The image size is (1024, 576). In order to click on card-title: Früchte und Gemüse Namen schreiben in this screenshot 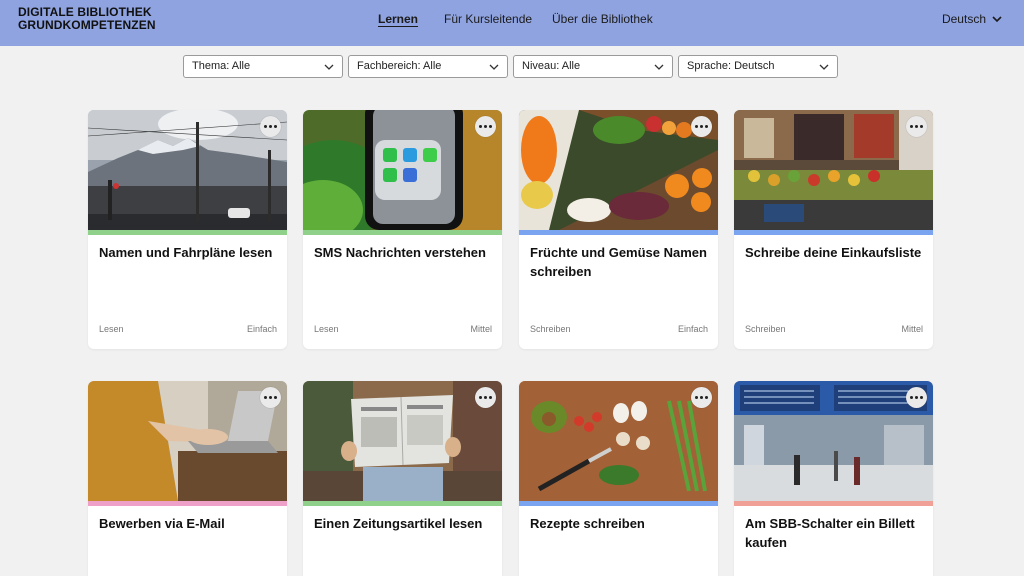, I will do `click(618, 262)`.